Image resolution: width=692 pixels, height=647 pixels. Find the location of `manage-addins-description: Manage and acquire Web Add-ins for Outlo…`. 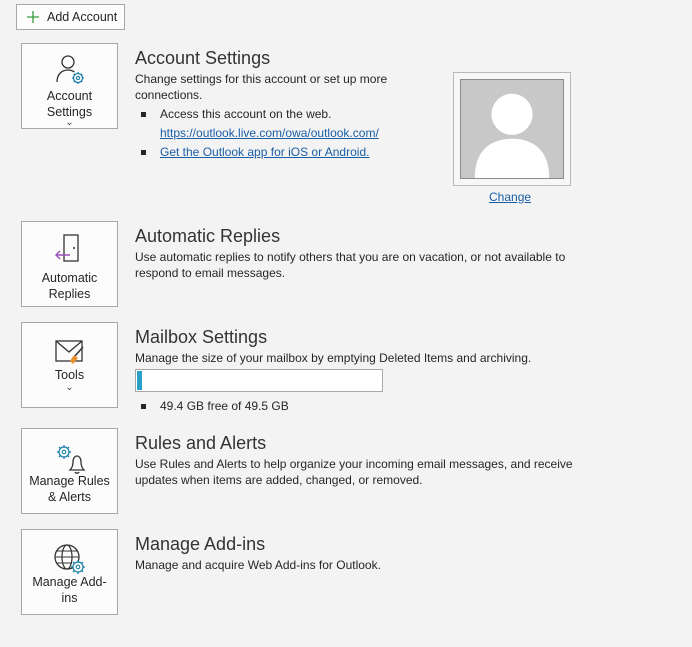

manage-addins-description: Manage and acquire Web Add-ins for Outlo… is located at coordinates (258, 565).